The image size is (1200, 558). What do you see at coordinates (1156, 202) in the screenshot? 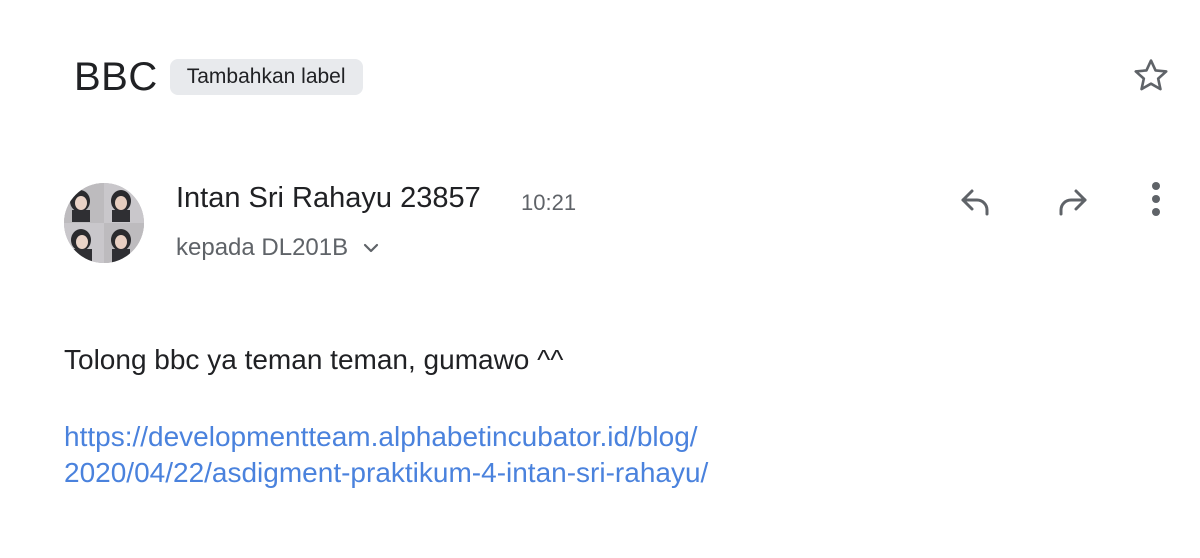
I see `more-vert-icon` at bounding box center [1156, 202].